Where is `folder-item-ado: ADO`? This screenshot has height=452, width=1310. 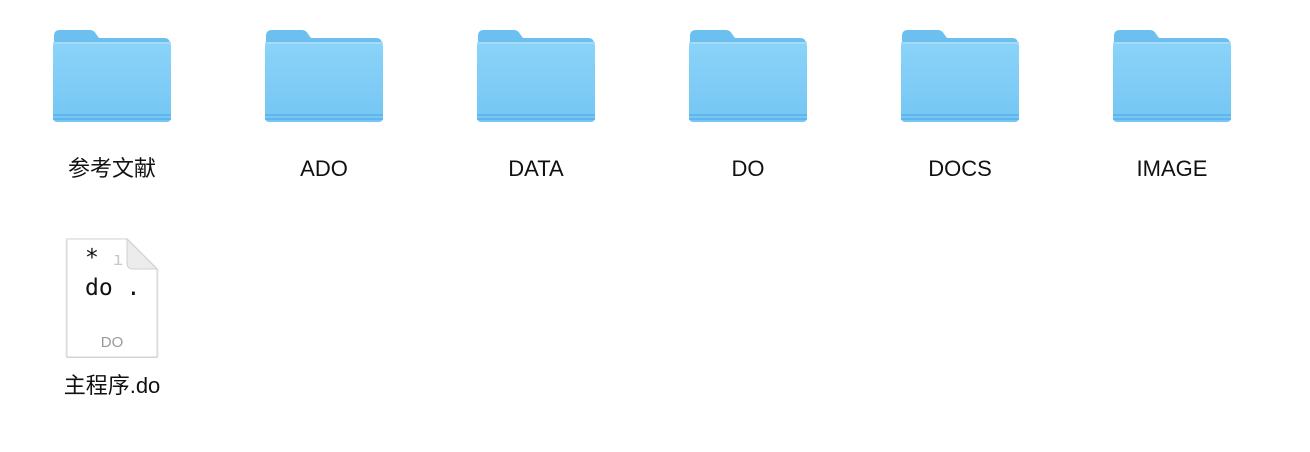 folder-item-ado: ADO is located at coordinates (324, 105).